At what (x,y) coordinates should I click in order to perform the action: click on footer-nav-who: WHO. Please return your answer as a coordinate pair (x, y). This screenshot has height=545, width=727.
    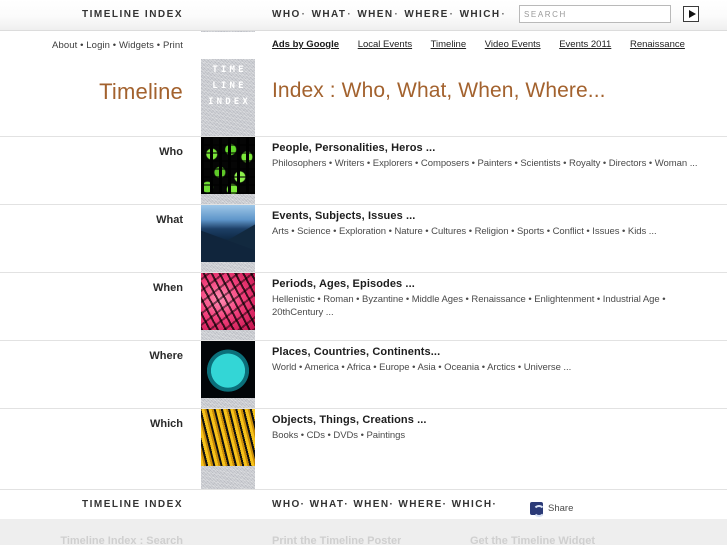
    Looking at the image, I should click on (286, 504).